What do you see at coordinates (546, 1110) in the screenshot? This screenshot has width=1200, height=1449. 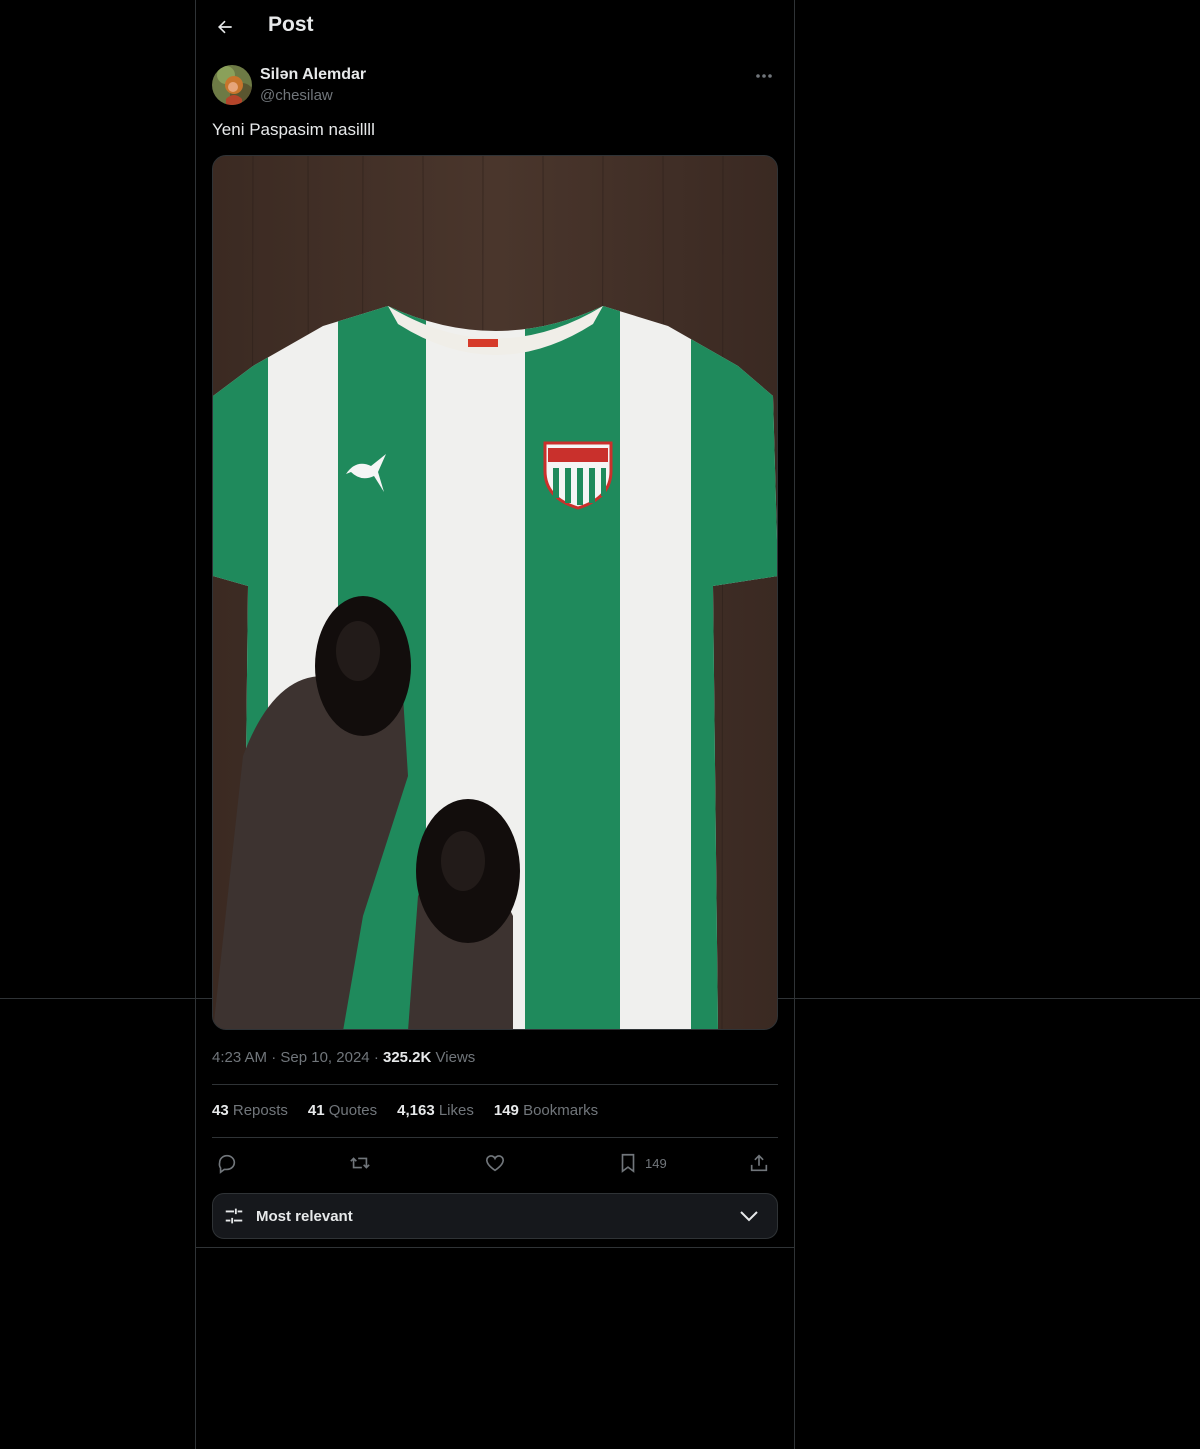 I see `bookmarks-stat: 149 Bookmarks` at bounding box center [546, 1110].